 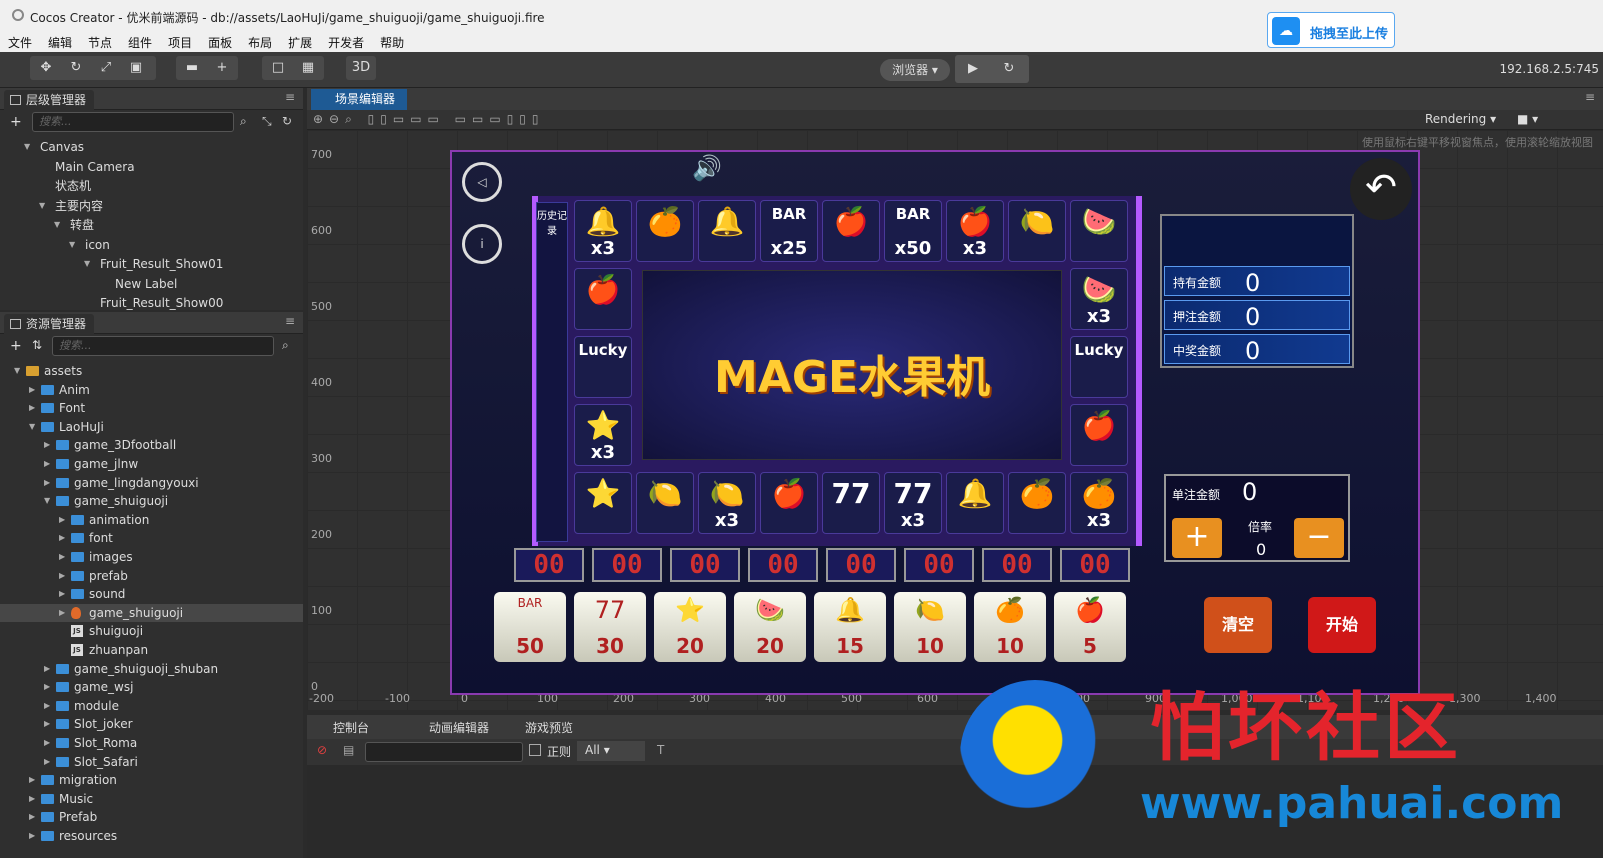 I want to click on menu-item: 面板, so click(x=220, y=42).